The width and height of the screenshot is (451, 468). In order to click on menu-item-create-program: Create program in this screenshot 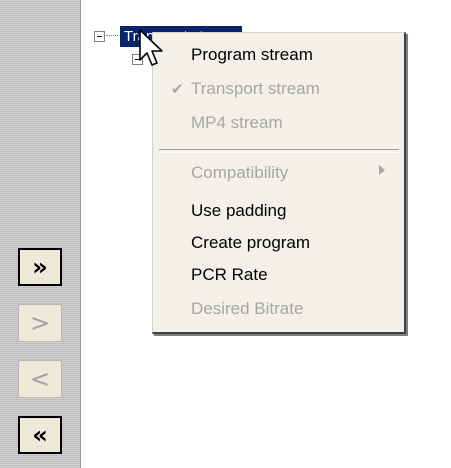, I will do `click(279, 243)`.